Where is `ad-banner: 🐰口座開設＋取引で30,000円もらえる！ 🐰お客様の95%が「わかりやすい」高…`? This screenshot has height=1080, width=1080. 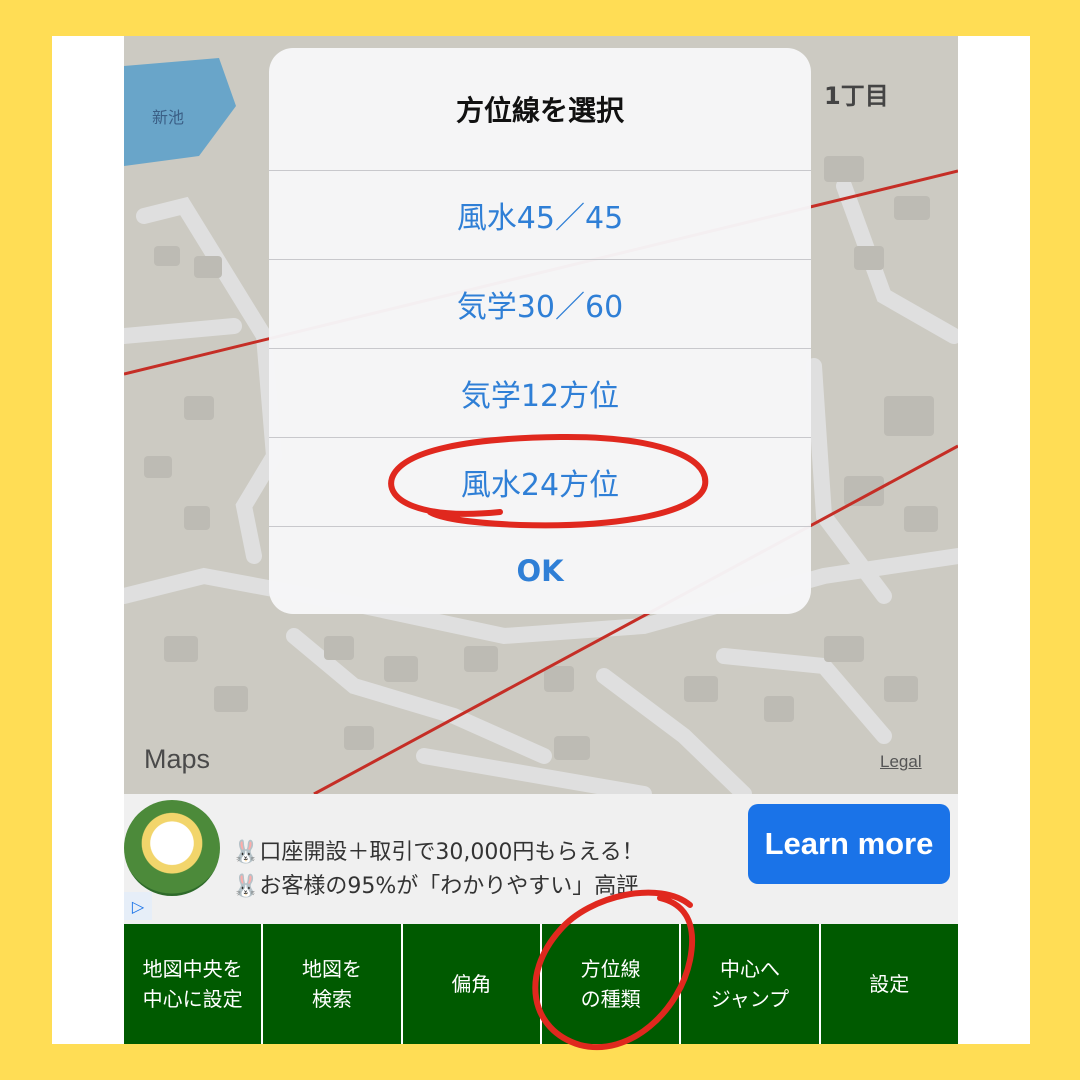 ad-banner: 🐰口座開設＋取引で30,000円もらえる！ 🐰お客様の95%が「わかりやすい」高… is located at coordinates (541, 859).